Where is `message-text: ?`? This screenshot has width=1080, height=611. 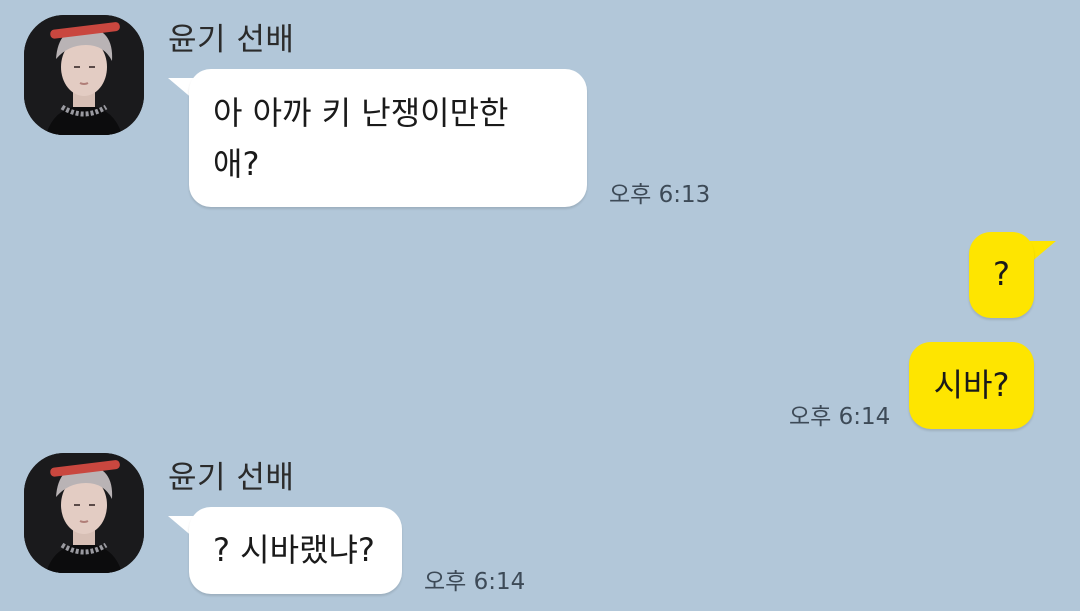
message-text: ? is located at coordinates (1001, 274).